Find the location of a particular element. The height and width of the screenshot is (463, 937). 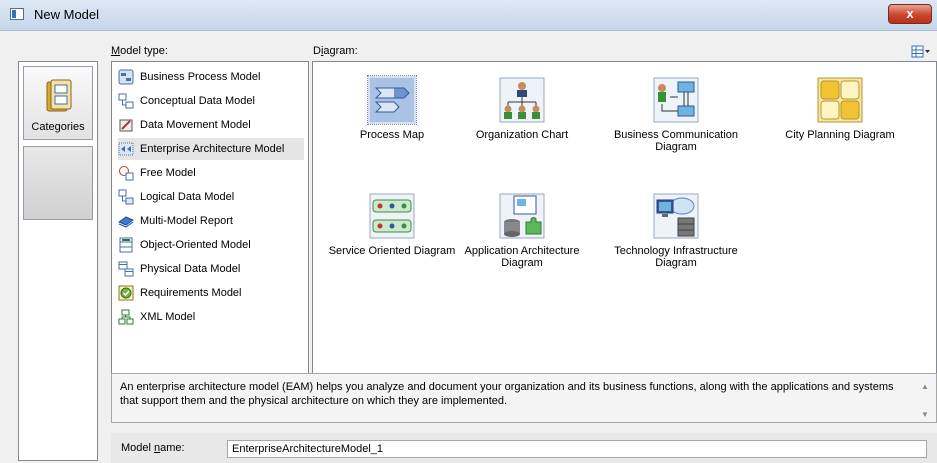

diagram-service-oriented: Service Oriented Diagram is located at coordinates (392, 237).